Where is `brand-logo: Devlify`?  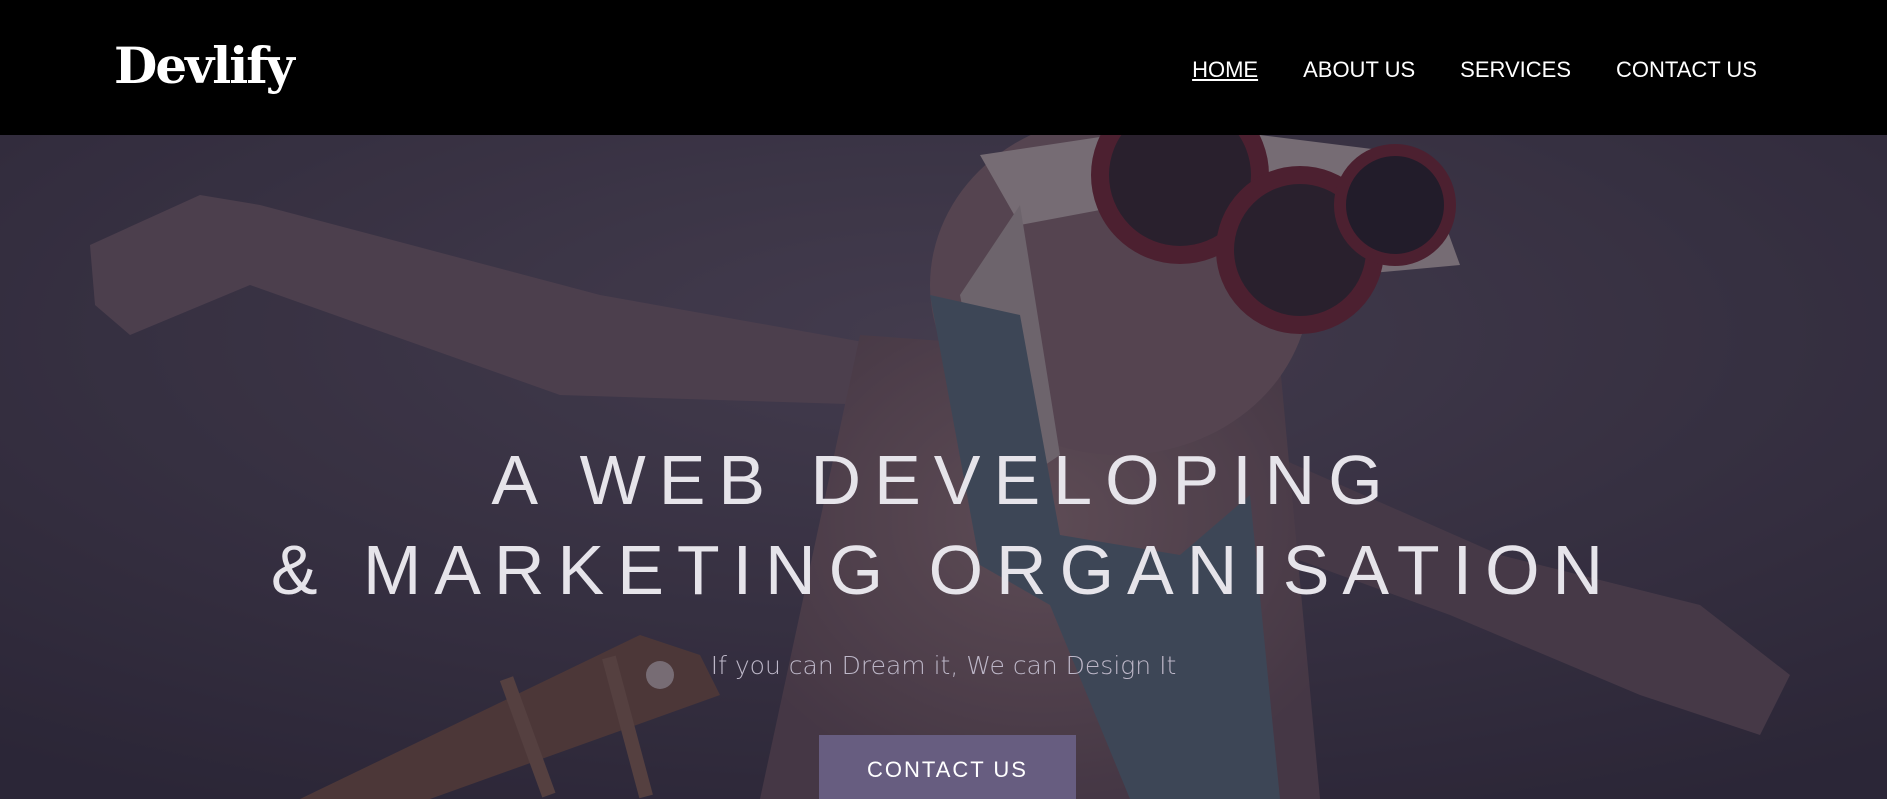 brand-logo: Devlify is located at coordinates (204, 66).